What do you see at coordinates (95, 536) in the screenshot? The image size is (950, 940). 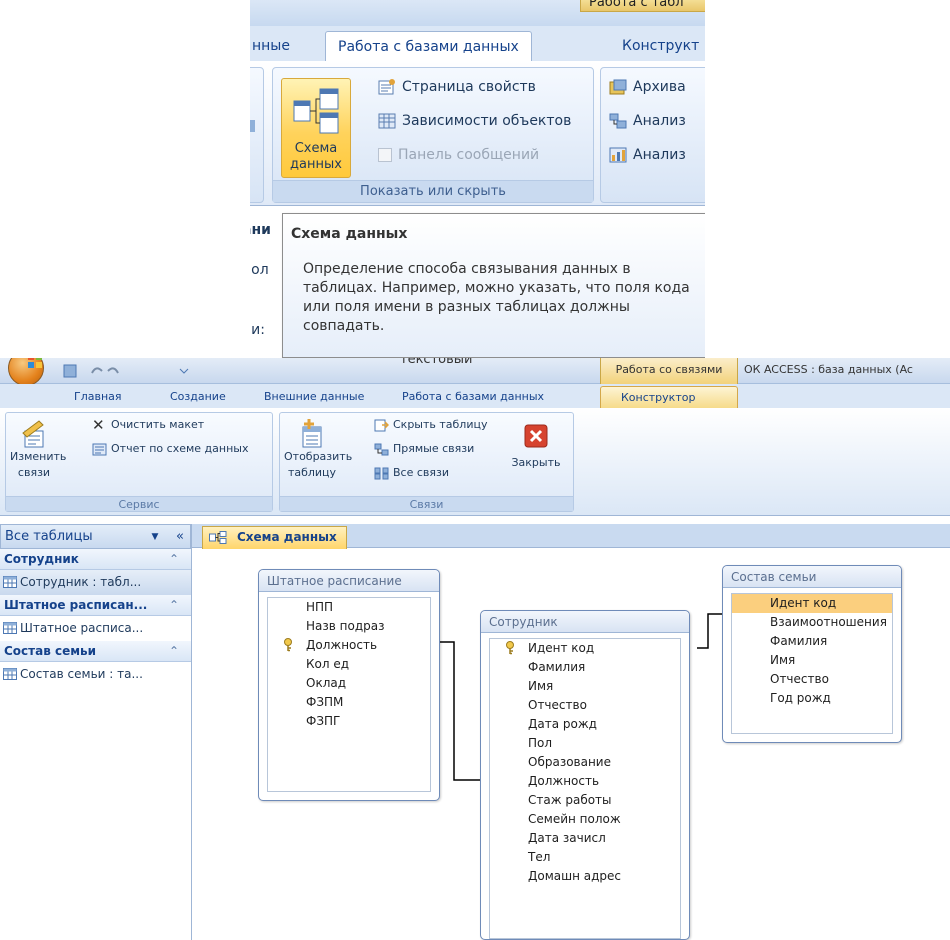 I see `nav-pane-header: Все таблицы ▼ «` at bounding box center [95, 536].